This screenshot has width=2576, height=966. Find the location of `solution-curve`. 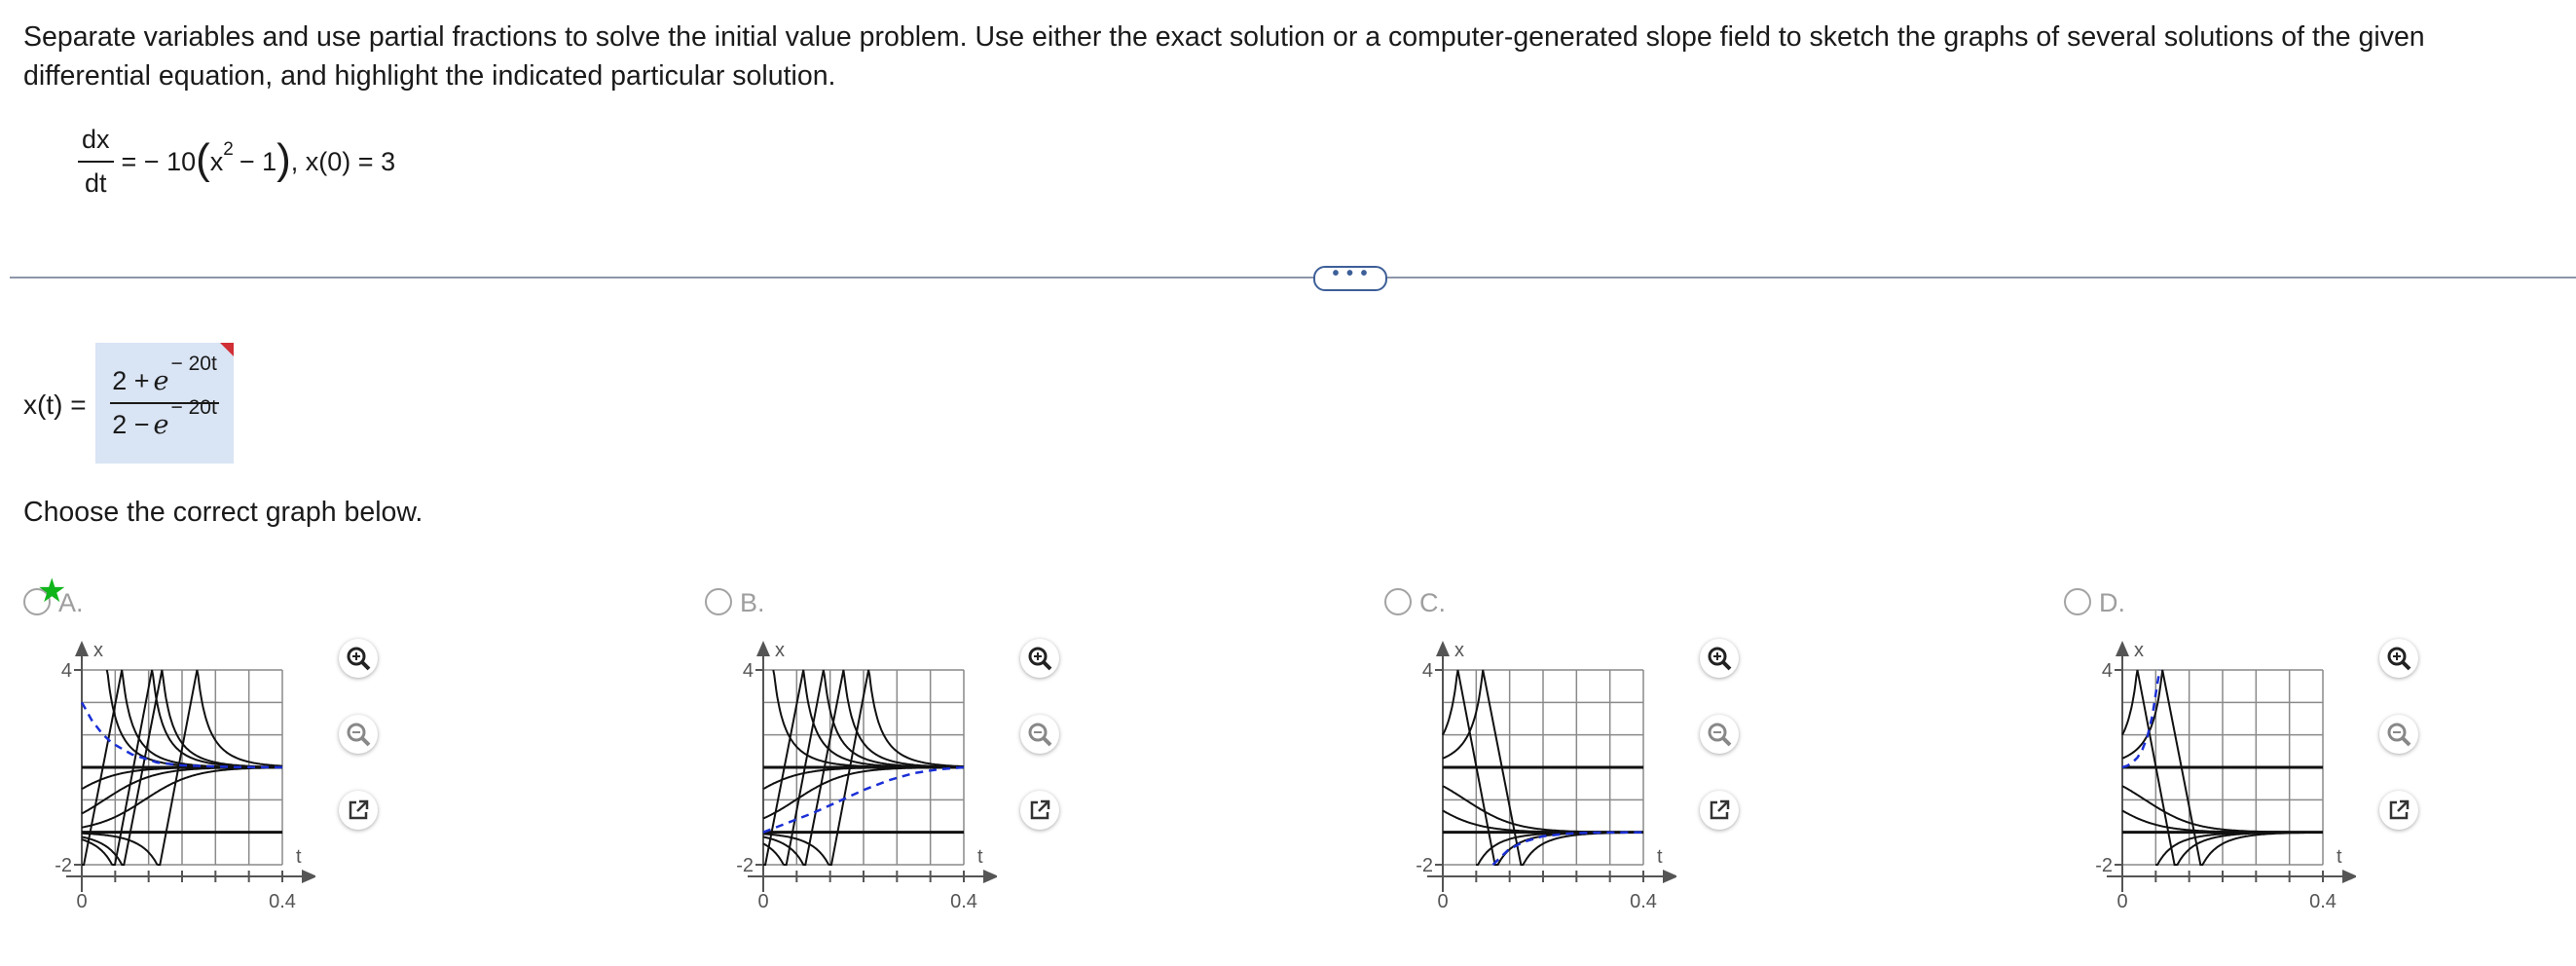

solution-curve is located at coordinates (868, 718).